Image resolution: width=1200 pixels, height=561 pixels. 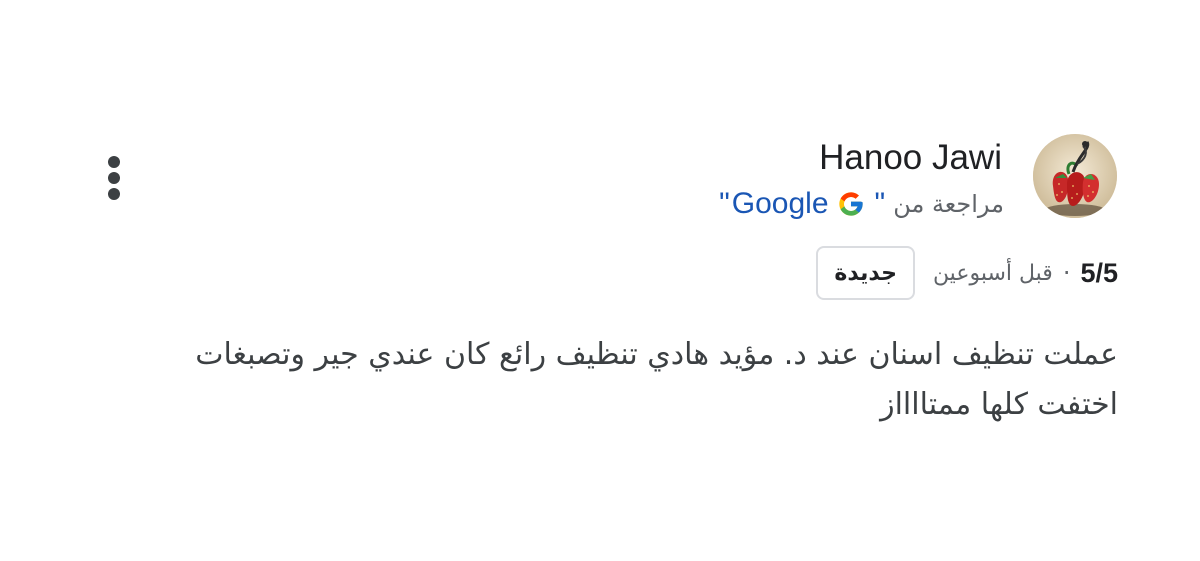 I want to click on rating-value: 5/5, so click(x=1099, y=272).